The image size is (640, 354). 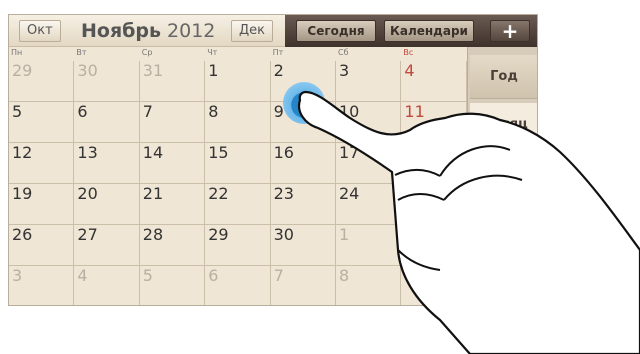 What do you see at coordinates (510, 31) in the screenshot?
I see `add-event-button: +` at bounding box center [510, 31].